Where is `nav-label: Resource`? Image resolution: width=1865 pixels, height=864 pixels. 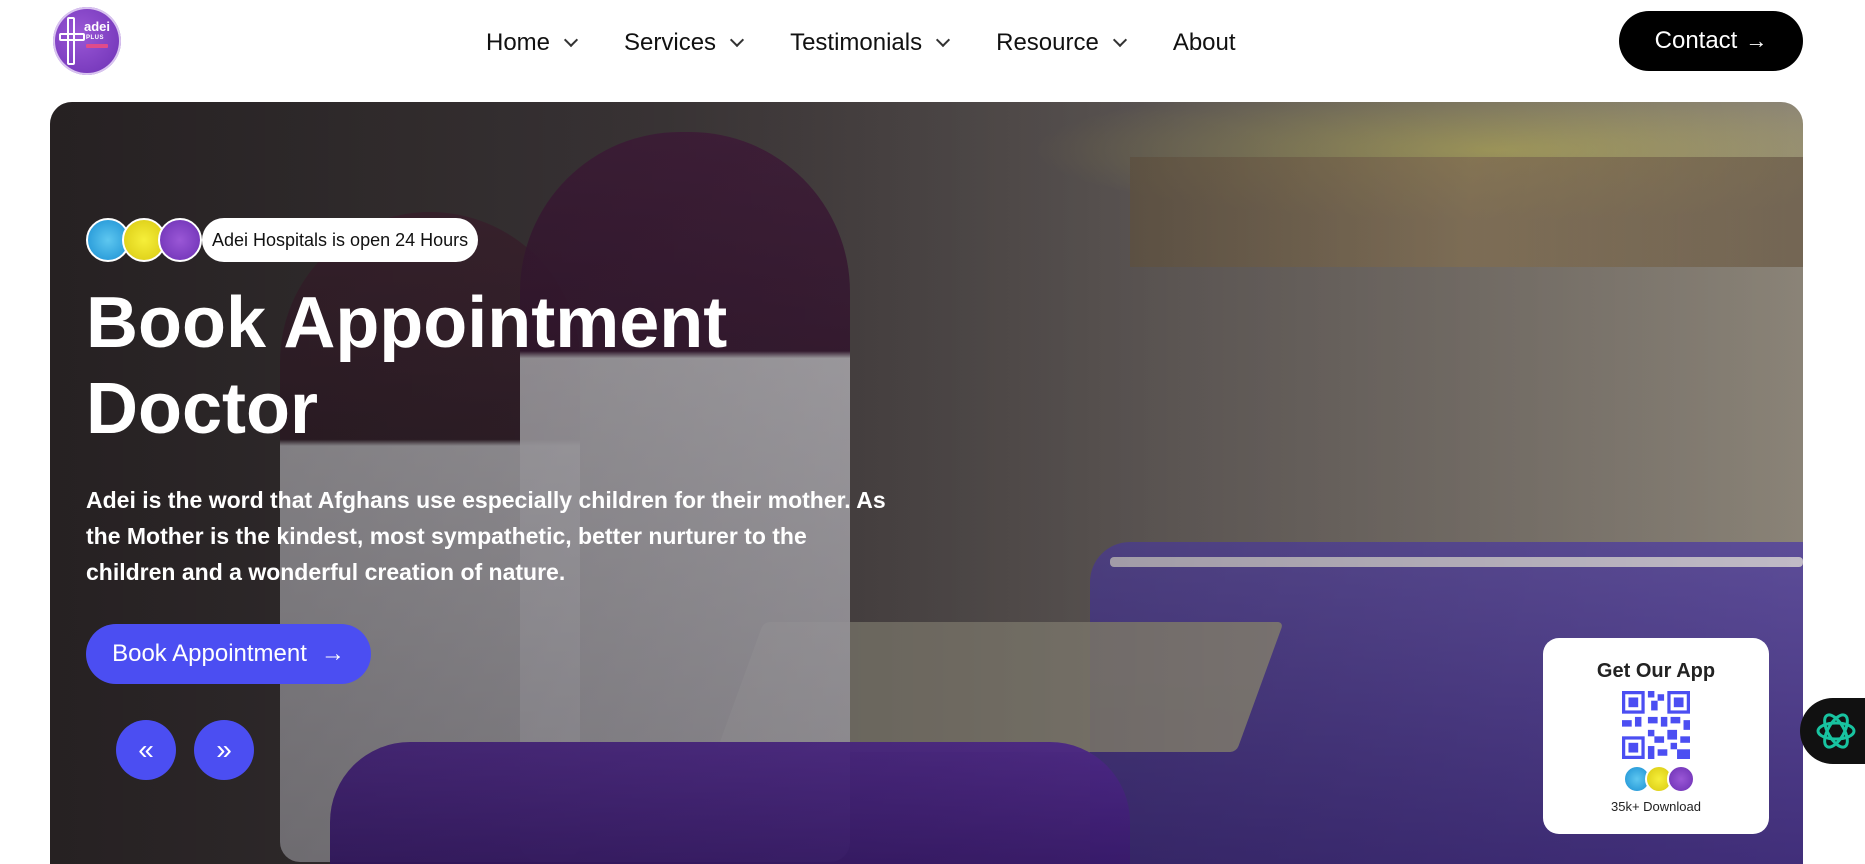
nav-label: Resource is located at coordinates (1047, 42).